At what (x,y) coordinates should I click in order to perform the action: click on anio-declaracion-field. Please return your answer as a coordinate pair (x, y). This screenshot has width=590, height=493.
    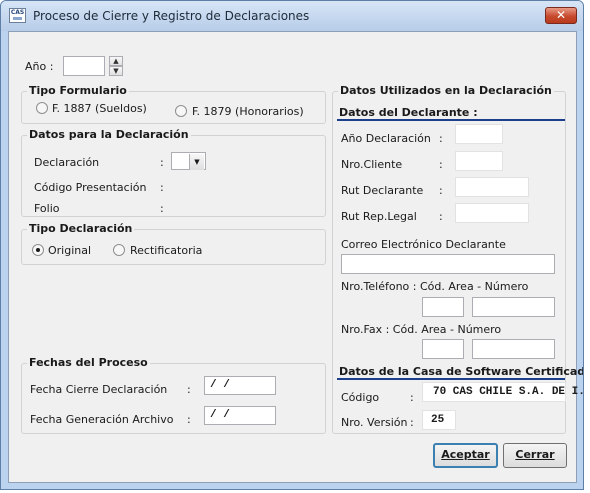
    Looking at the image, I should click on (479, 134).